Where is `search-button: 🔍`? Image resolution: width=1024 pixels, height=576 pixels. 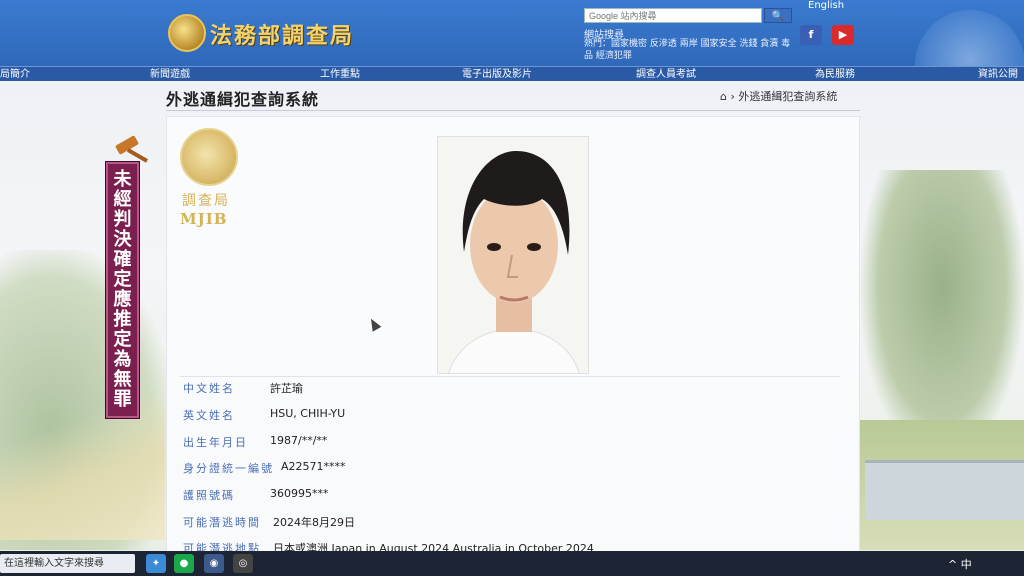 search-button: 🔍 is located at coordinates (778, 15).